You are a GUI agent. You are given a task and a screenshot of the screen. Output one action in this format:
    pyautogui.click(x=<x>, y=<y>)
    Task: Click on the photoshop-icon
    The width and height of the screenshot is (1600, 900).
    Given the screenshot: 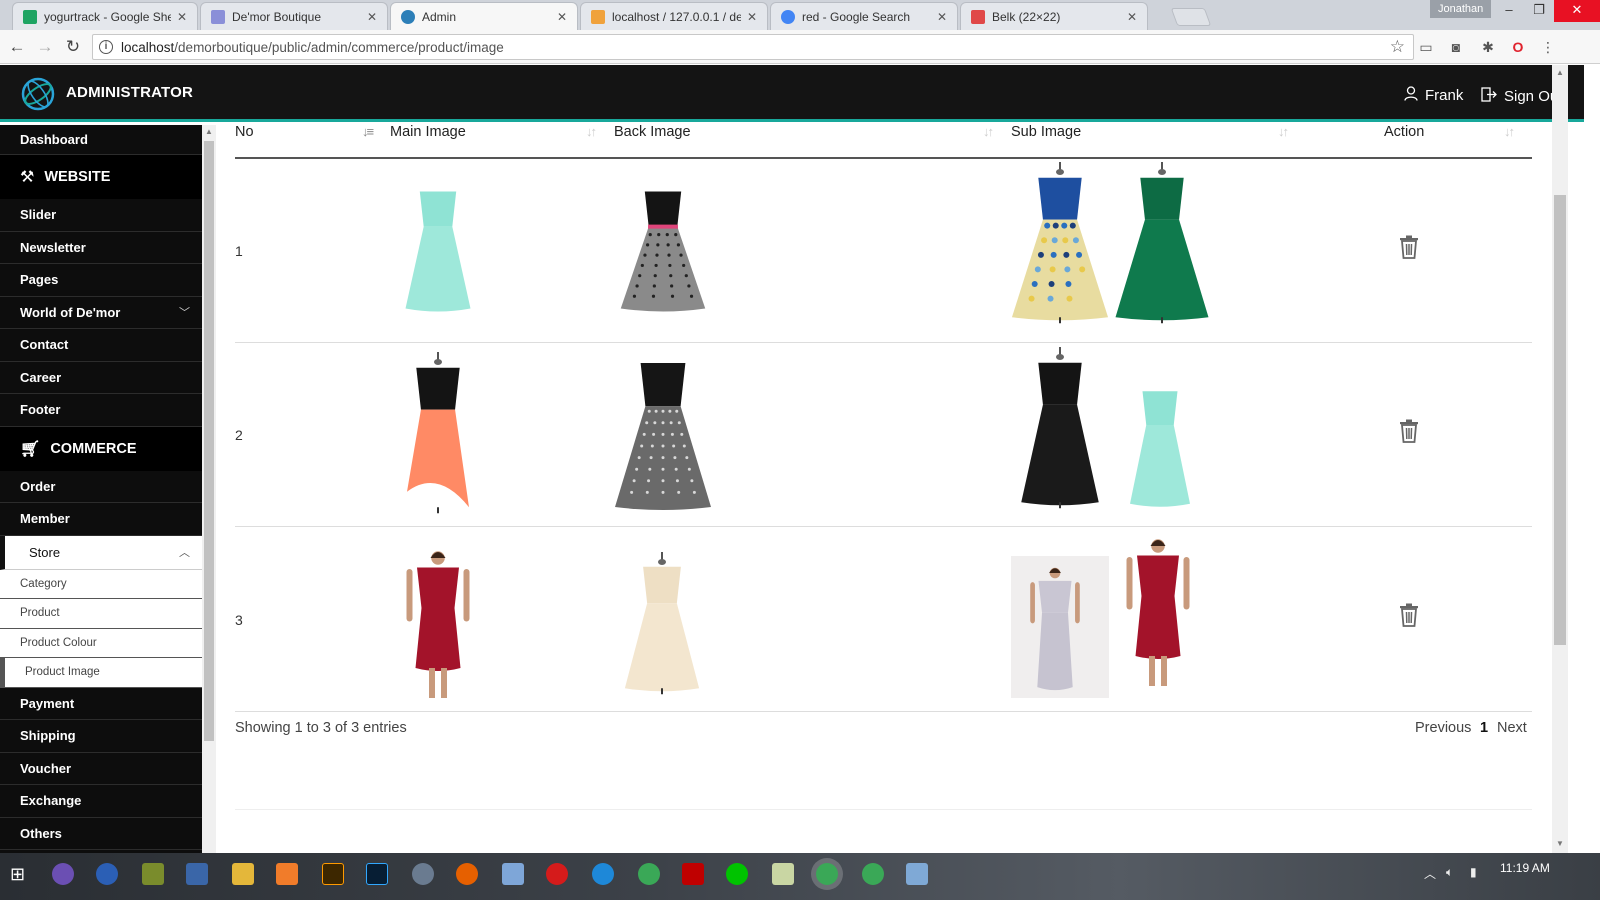 What is the action you would take?
    pyautogui.click(x=377, y=874)
    